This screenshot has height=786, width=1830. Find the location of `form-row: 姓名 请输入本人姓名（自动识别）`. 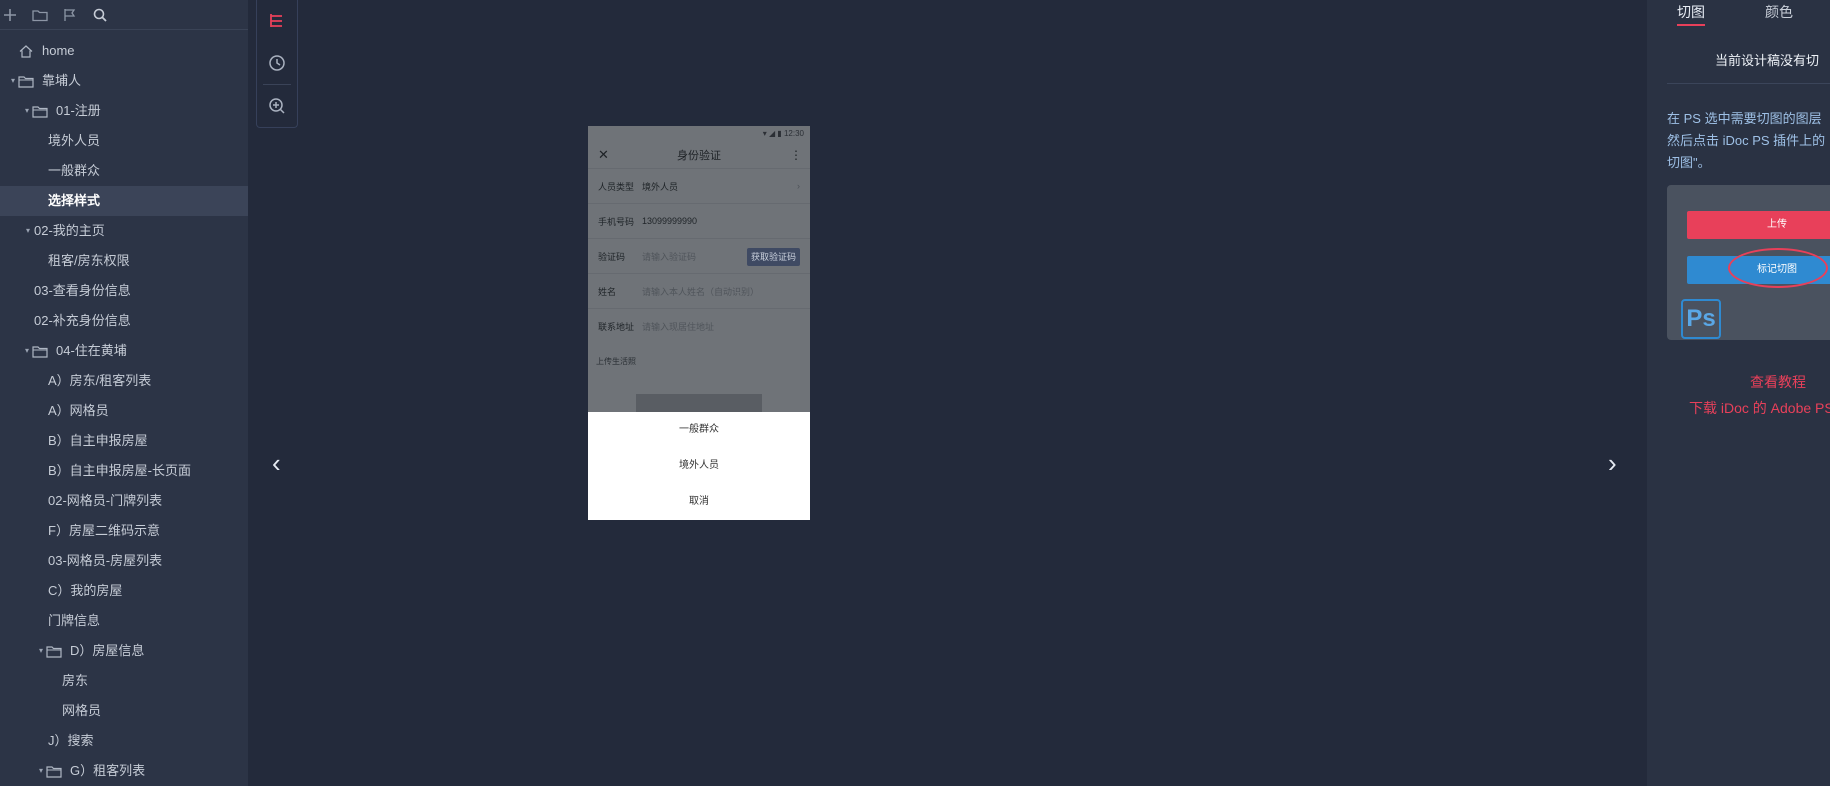

form-row: 姓名 请输入本人姓名（自动识别） is located at coordinates (699, 290).